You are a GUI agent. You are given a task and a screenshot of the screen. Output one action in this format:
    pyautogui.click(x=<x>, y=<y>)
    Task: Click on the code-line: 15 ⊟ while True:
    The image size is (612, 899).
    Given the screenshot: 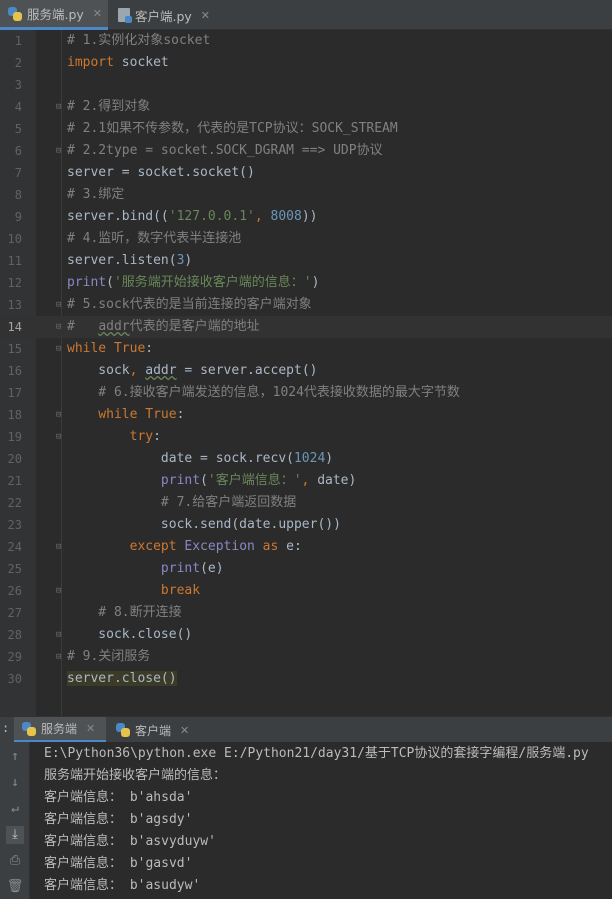 What is the action you would take?
    pyautogui.click(x=306, y=349)
    